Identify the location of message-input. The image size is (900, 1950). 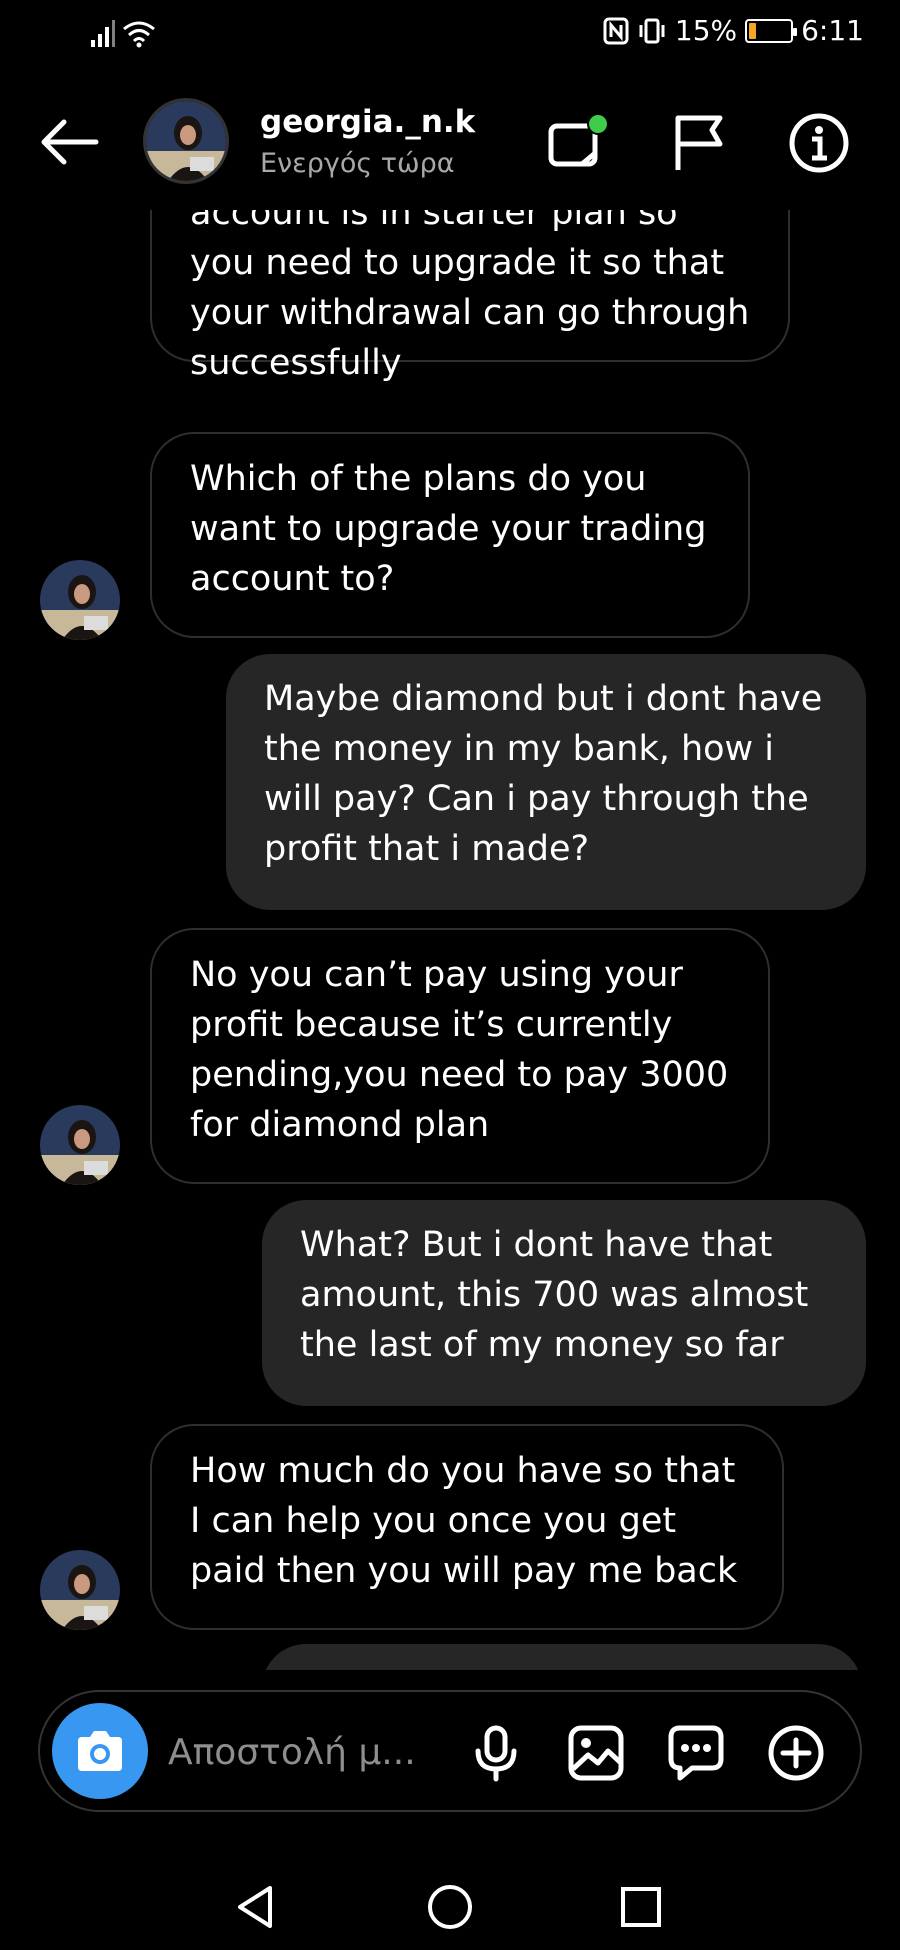
(318, 1752).